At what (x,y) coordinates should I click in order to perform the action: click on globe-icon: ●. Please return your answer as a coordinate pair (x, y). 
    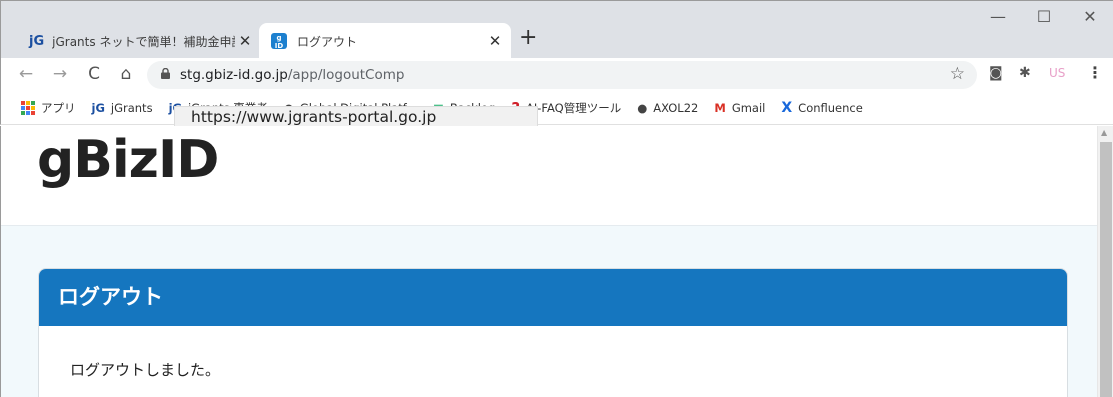
    Looking at the image, I should click on (642, 108).